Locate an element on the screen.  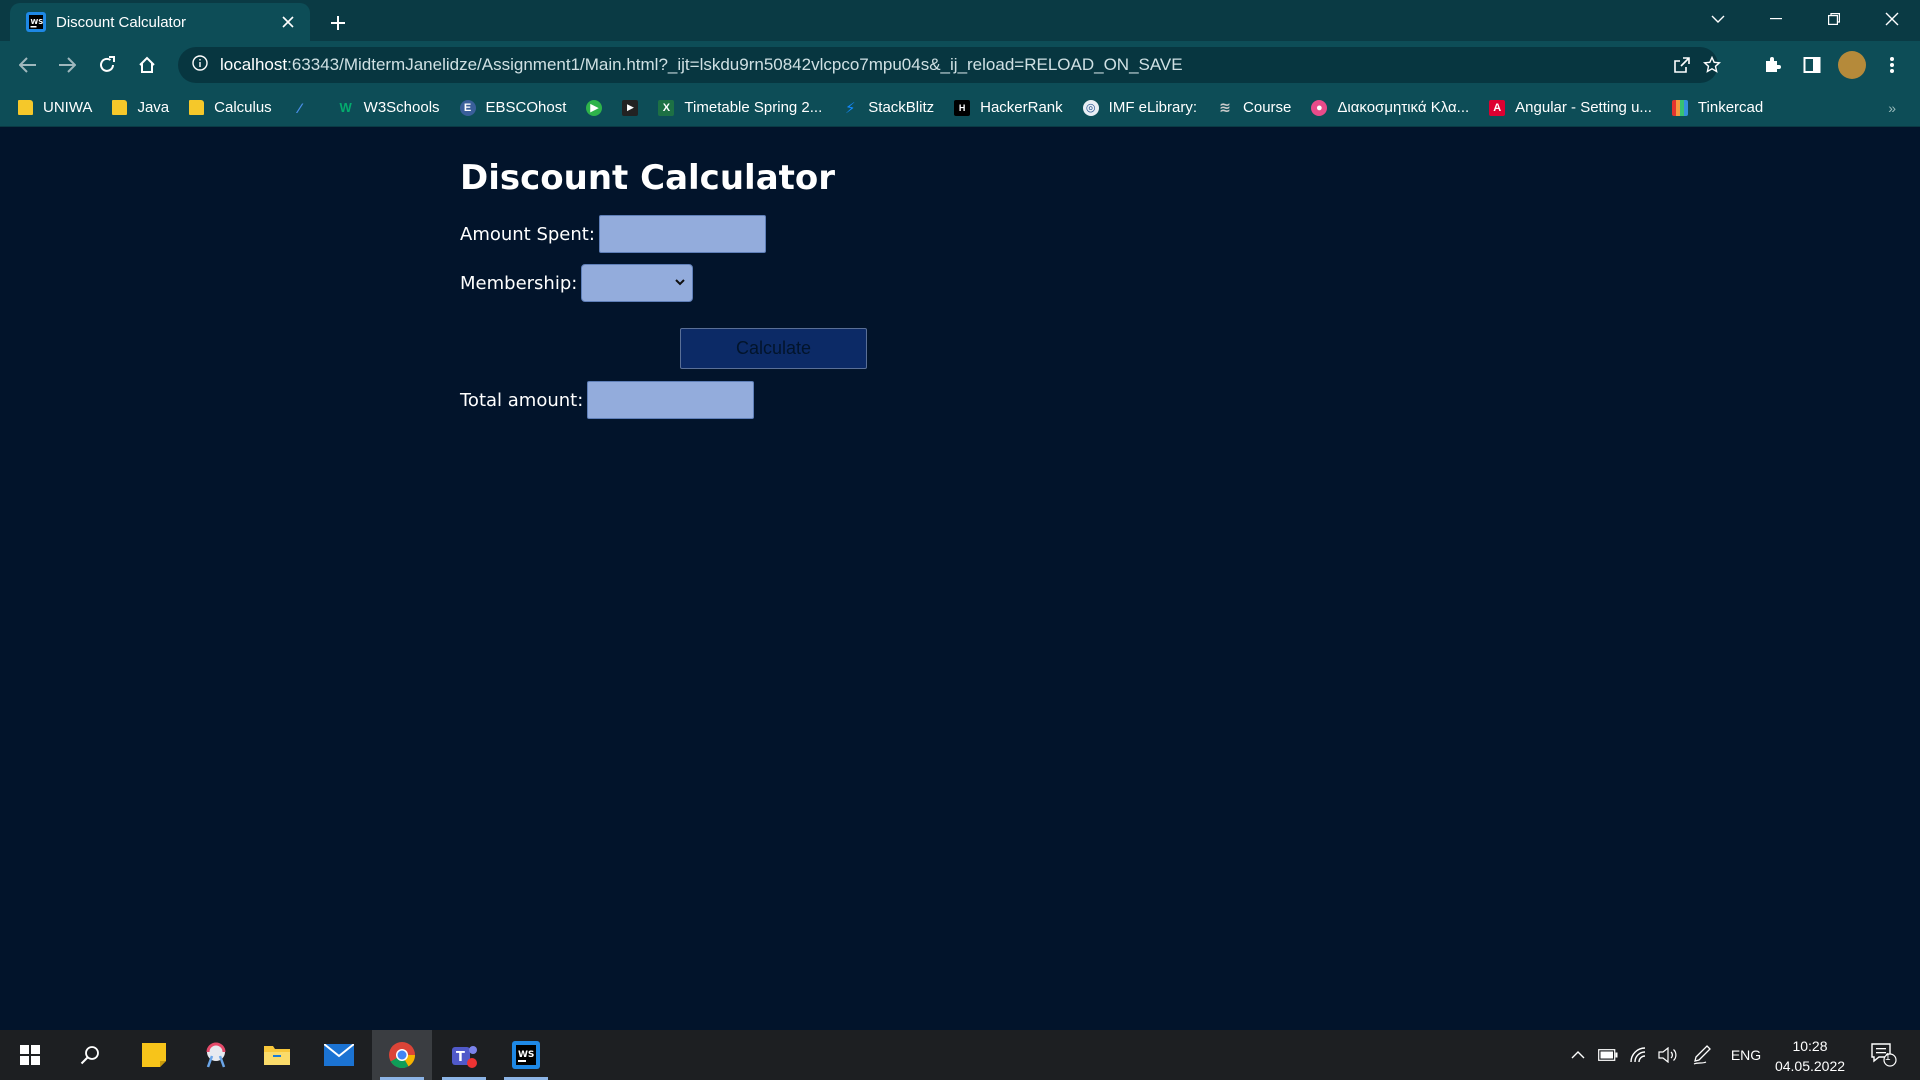
amount-row: Amount Spent: is located at coordinates (613, 234).